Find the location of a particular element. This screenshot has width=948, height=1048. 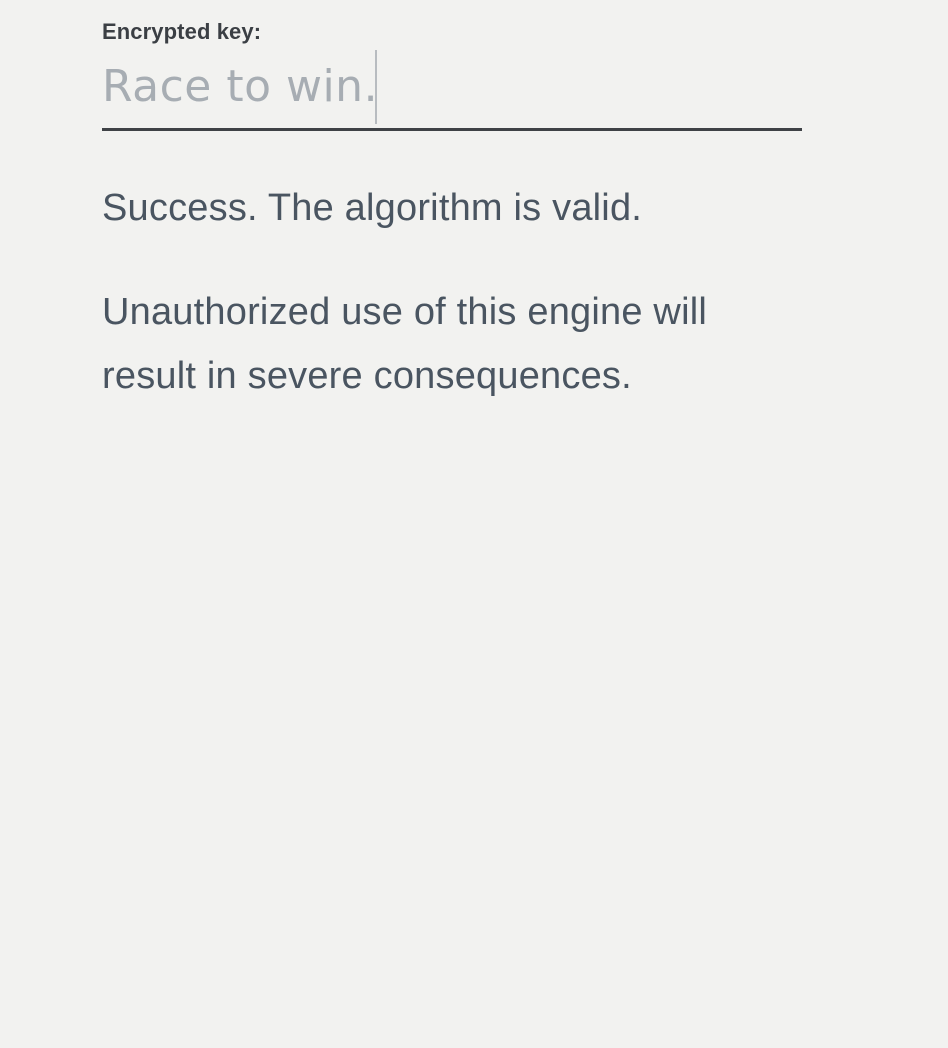

encrypted-key-input is located at coordinates (452, 86).